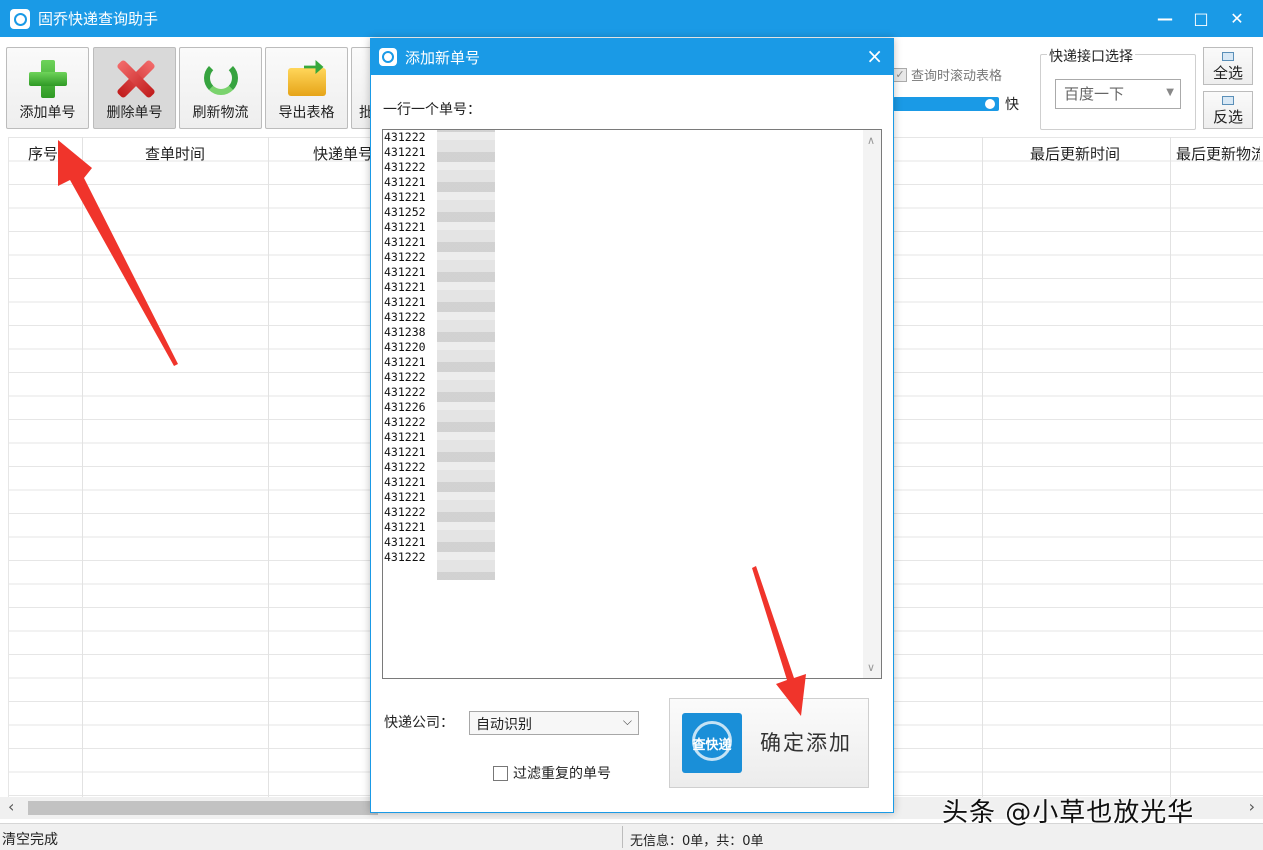 The width and height of the screenshot is (1263, 850). Describe the element at coordinates (307, 78) in the screenshot. I see `export-folder-icon` at that location.